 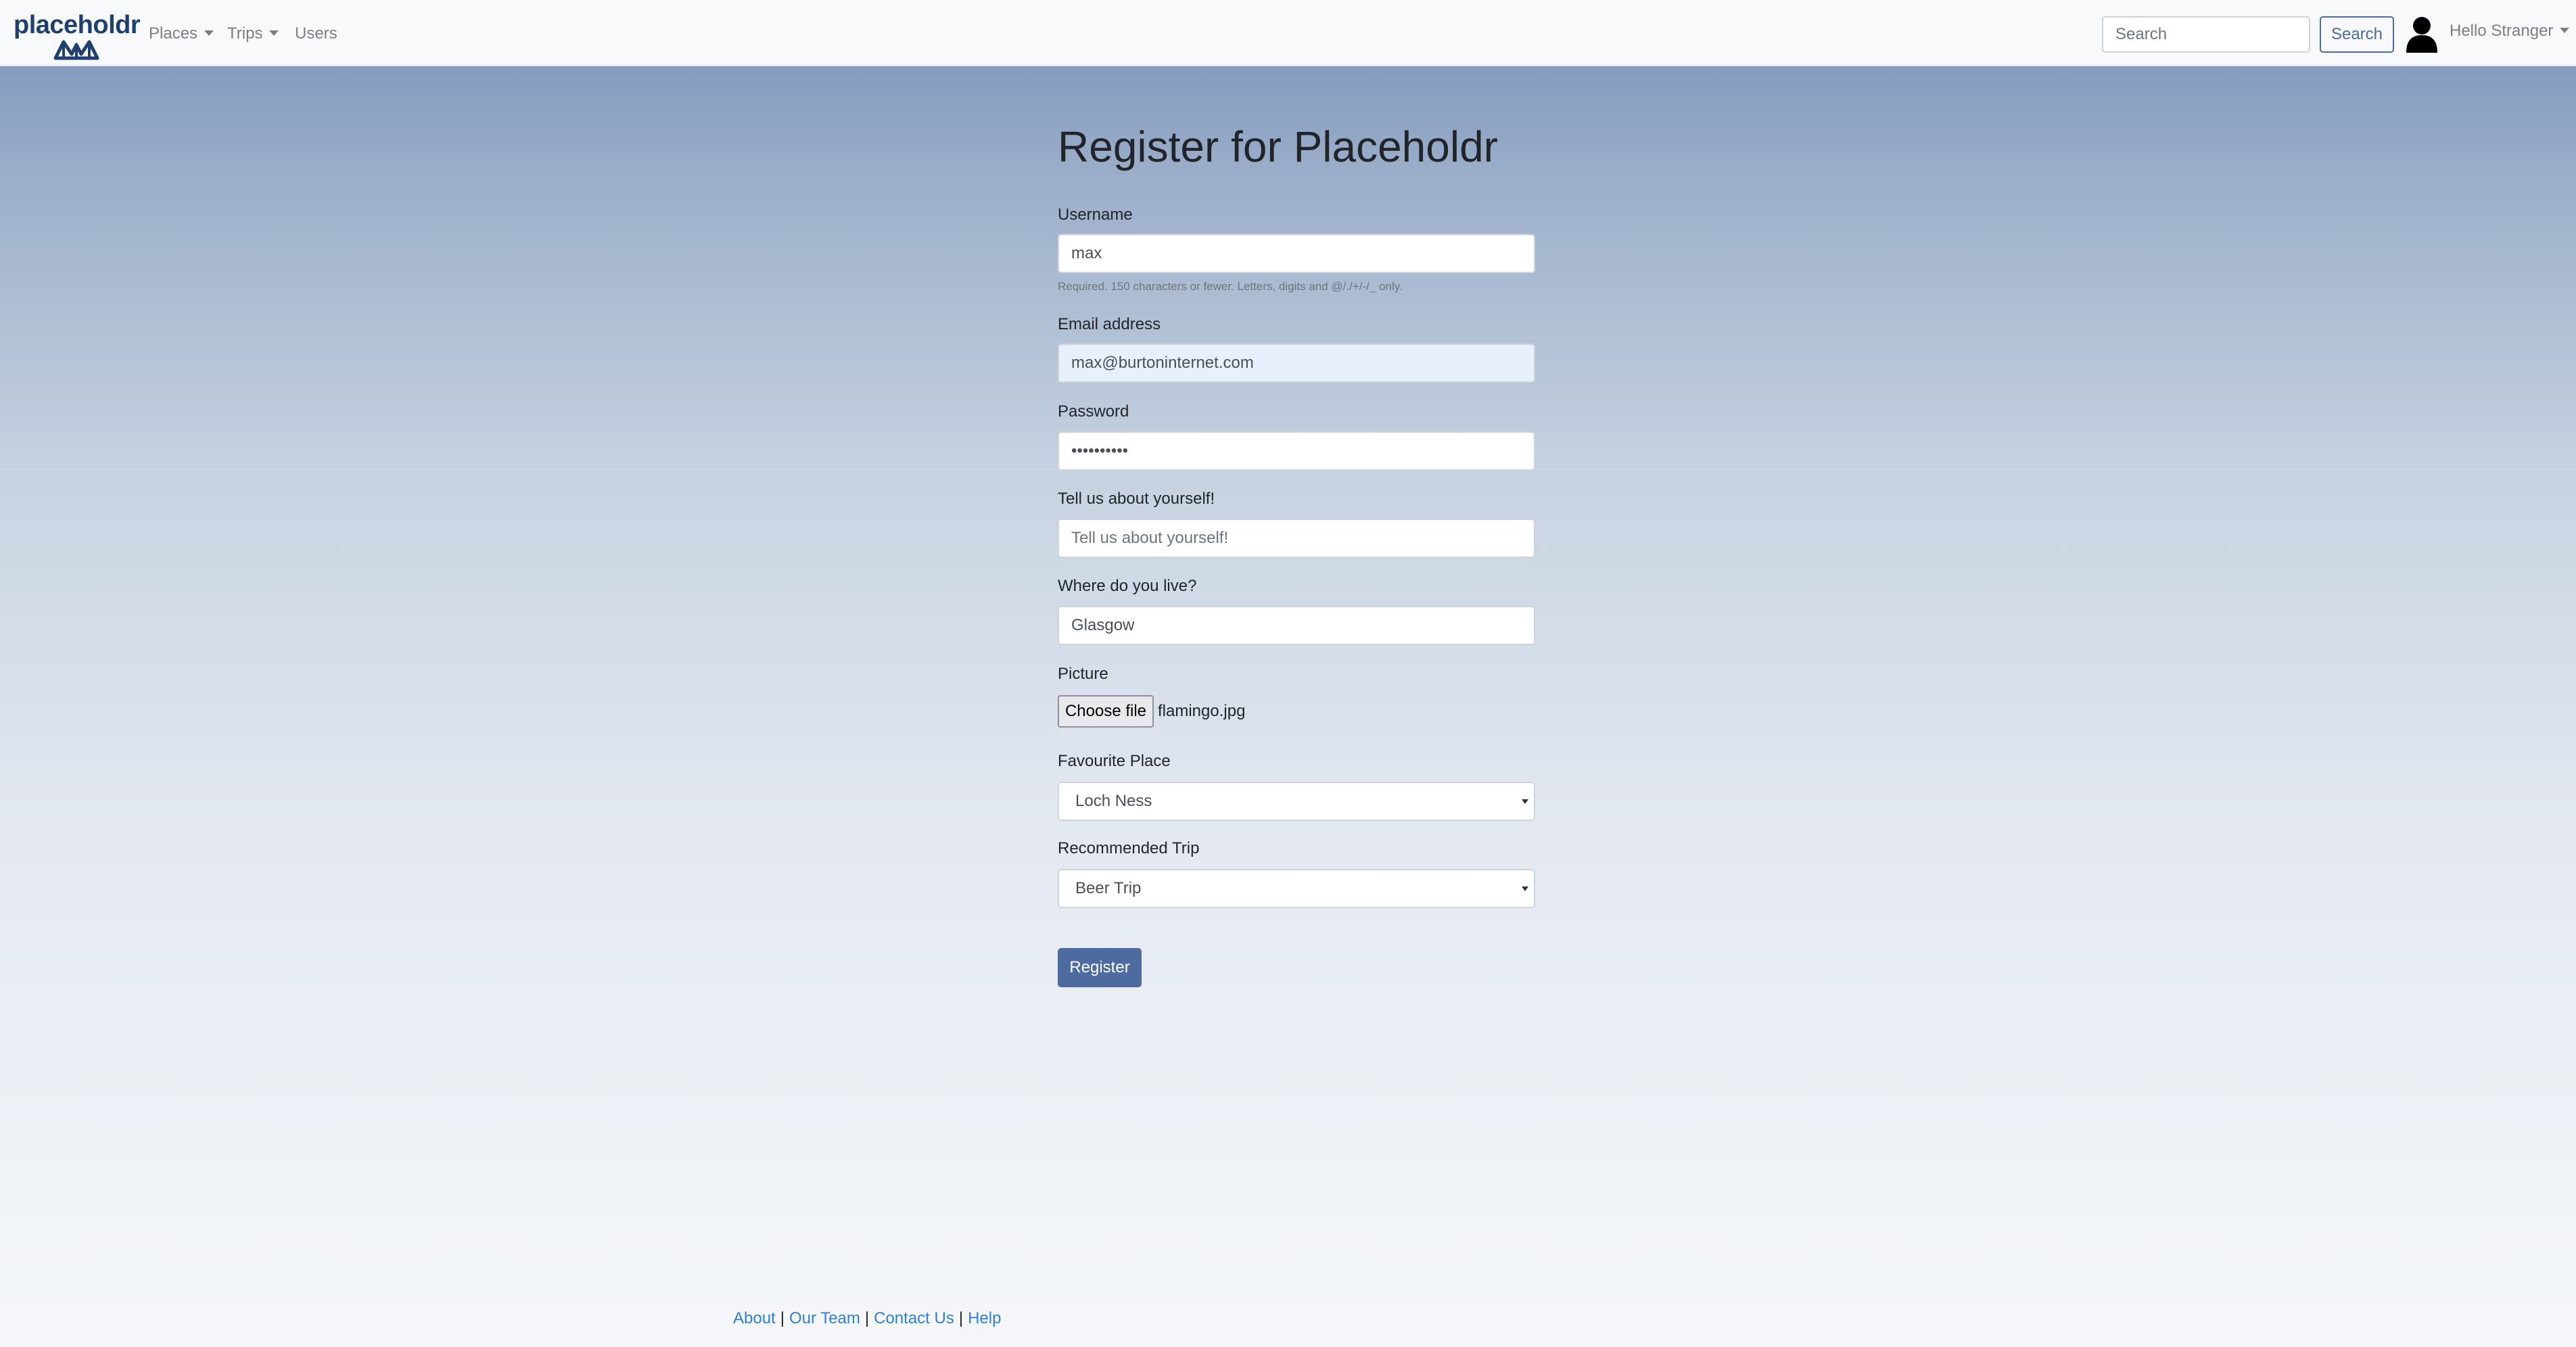 I want to click on nav-trips: Trips, so click(x=253, y=33).